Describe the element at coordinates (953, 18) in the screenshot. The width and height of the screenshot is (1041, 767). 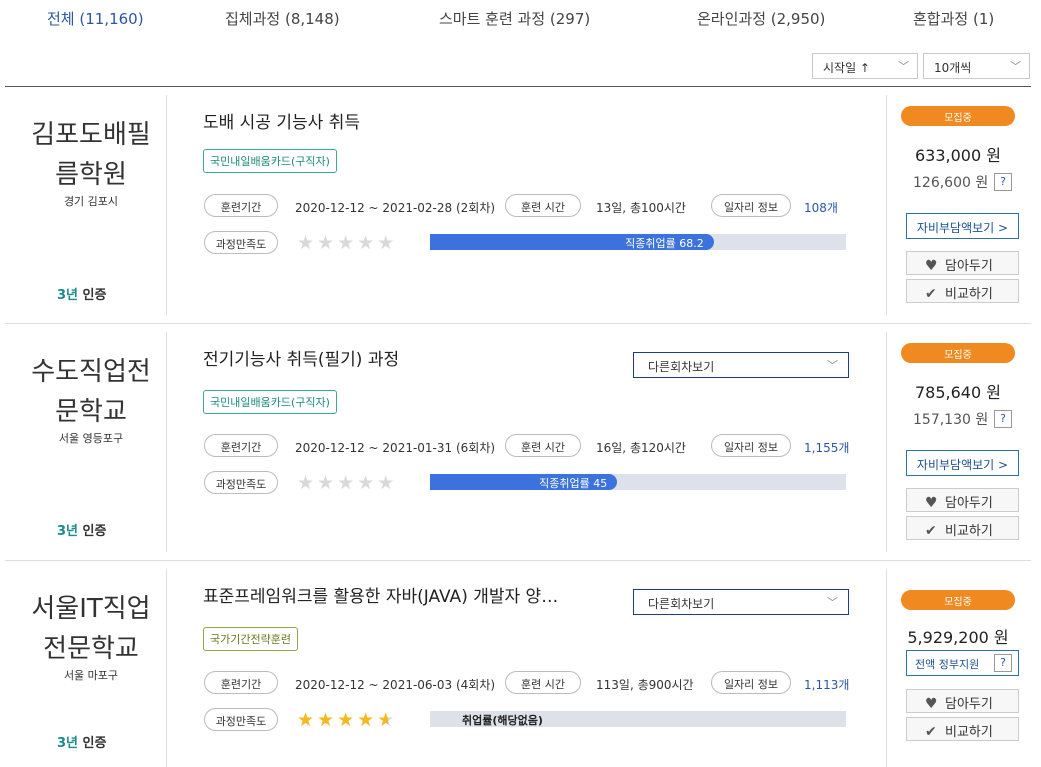
I see `tab-blended: 혼합과정 (1)` at that location.